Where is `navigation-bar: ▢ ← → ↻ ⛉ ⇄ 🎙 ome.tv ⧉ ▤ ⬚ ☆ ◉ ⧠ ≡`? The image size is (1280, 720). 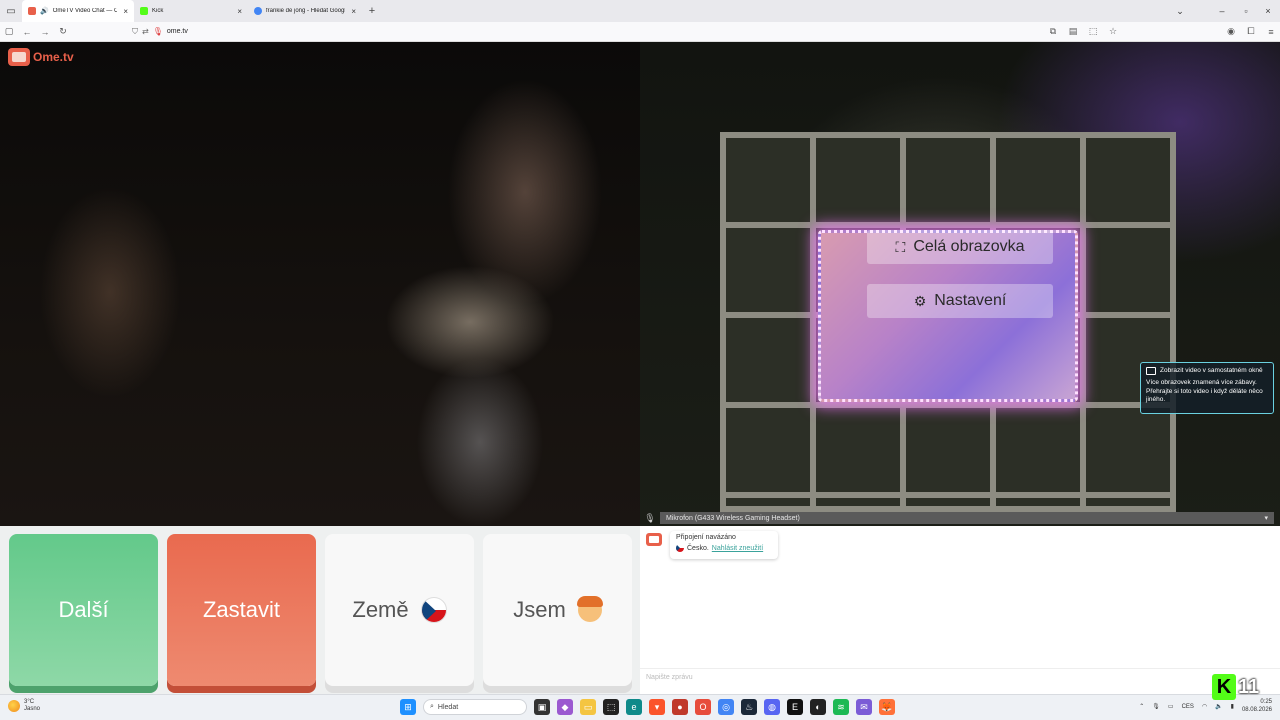
navigation-bar: ▢ ← → ↻ ⛉ ⇄ 🎙 ome.tv ⧉ ▤ ⬚ ☆ ◉ ⧠ ≡ is located at coordinates (640, 32).